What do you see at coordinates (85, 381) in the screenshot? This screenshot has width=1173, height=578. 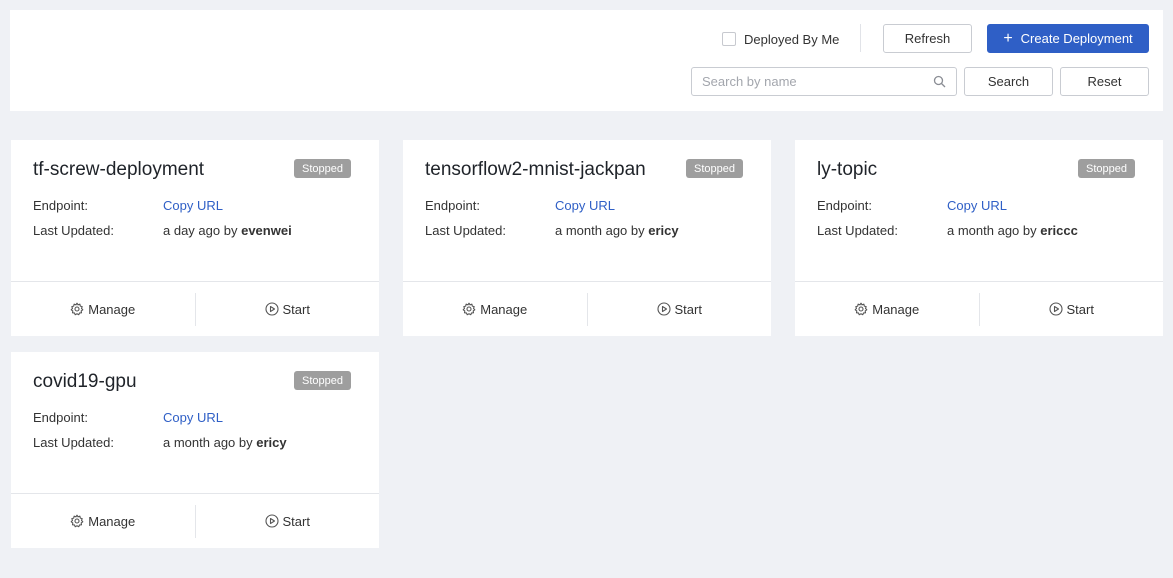 I see `deployment-name: covid19-gpu` at bounding box center [85, 381].